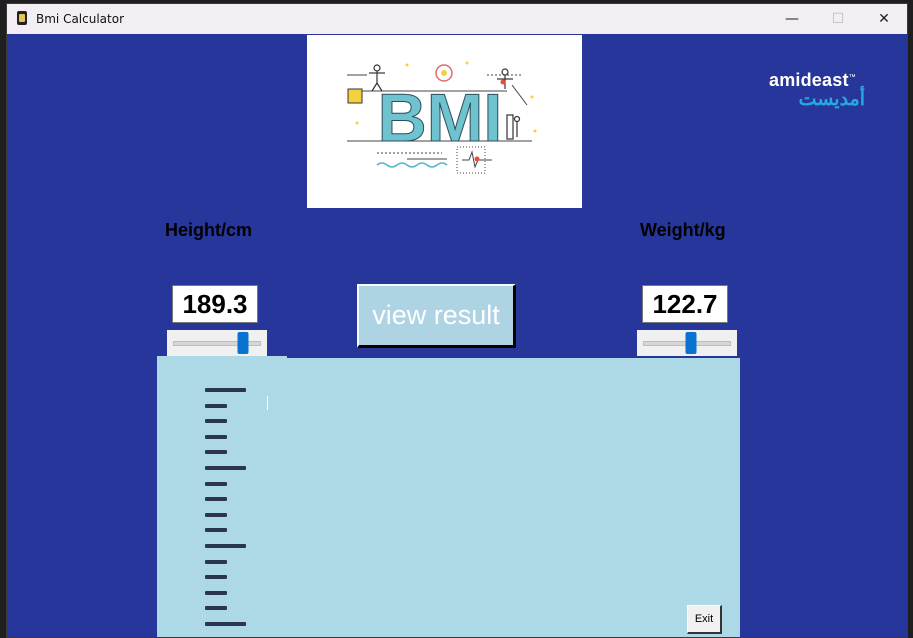 The height and width of the screenshot is (638, 913). I want to click on bmi-infographic-icon: BMI, so click(442, 117).